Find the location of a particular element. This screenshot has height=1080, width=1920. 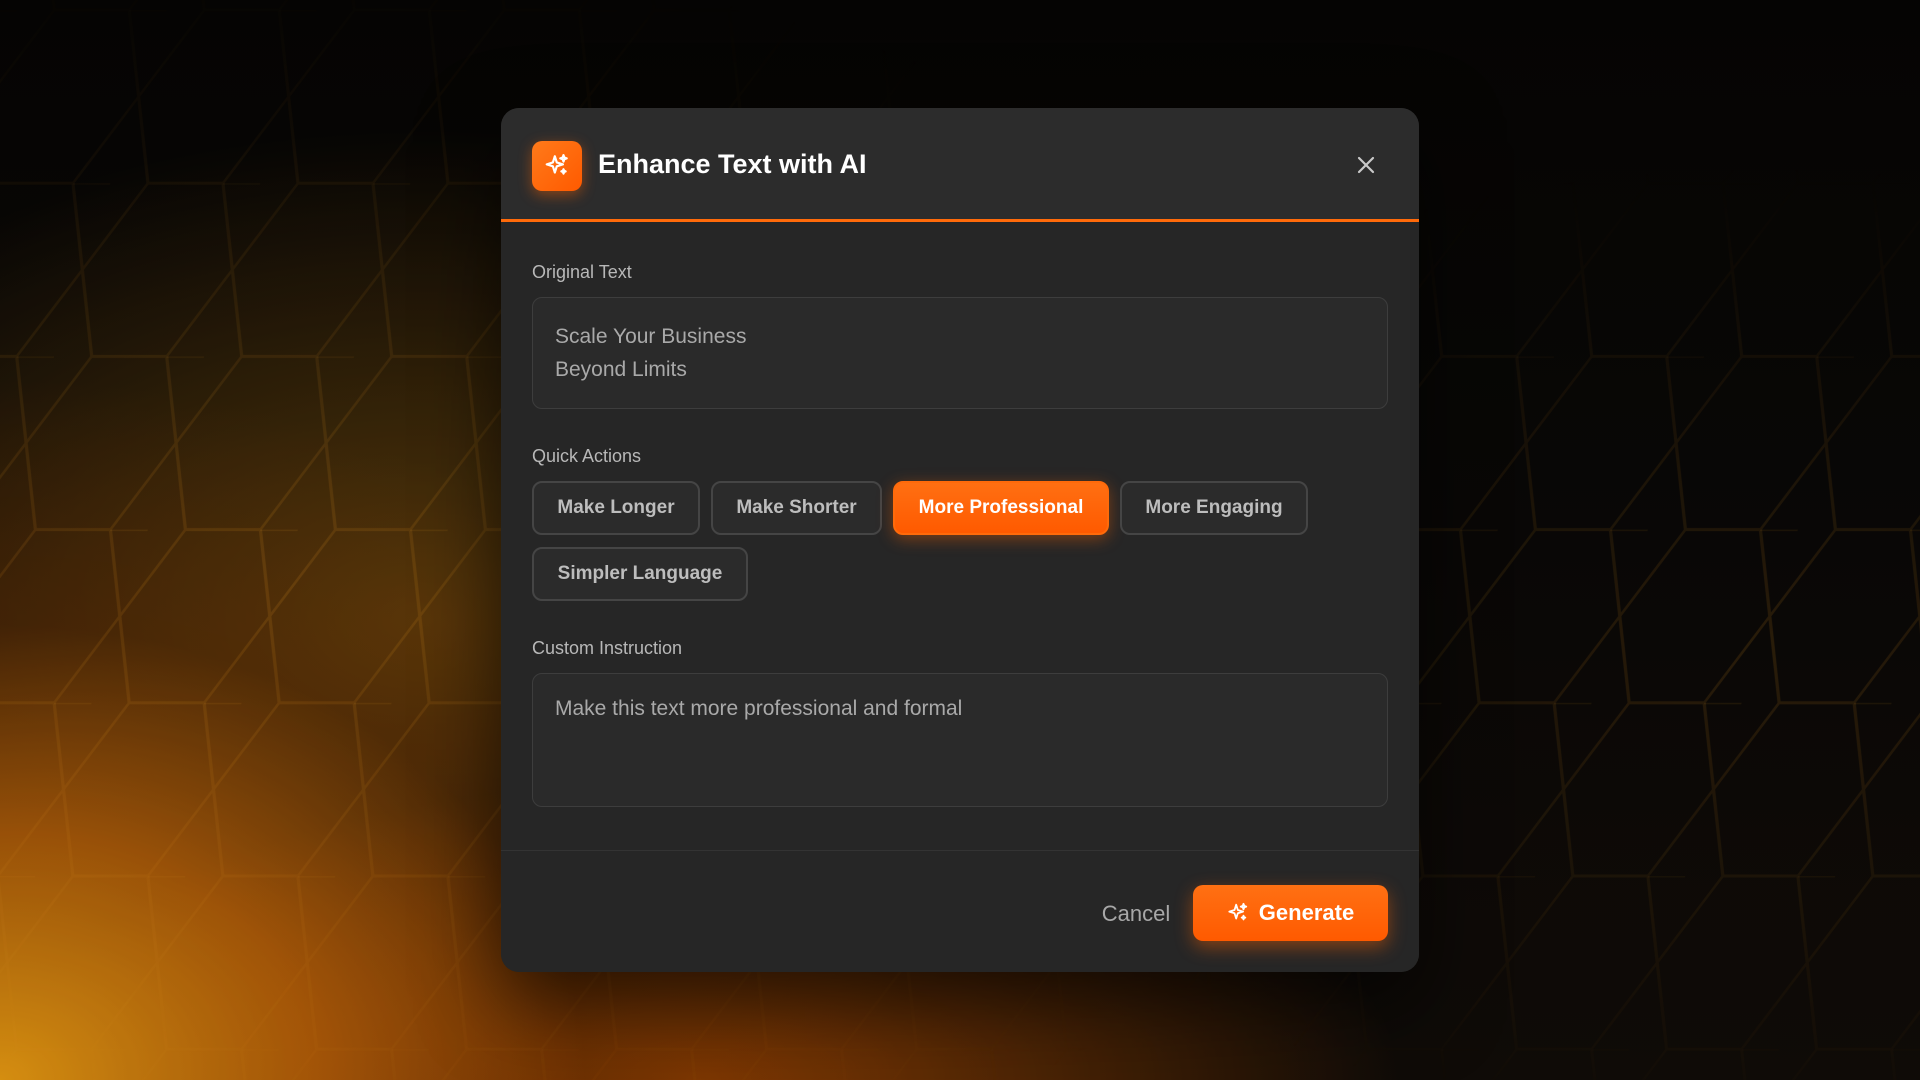

generate-button: Generate is located at coordinates (1290, 913).